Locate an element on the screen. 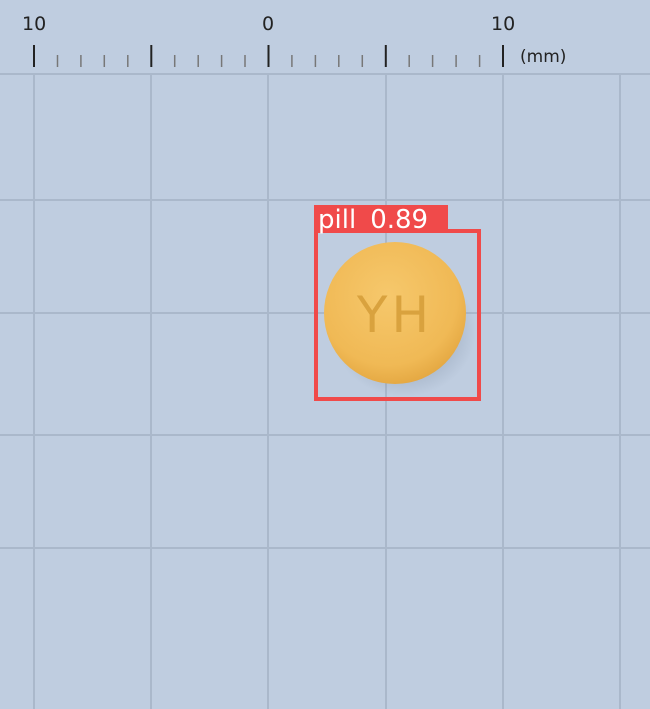  detection-class: pill is located at coordinates (337, 220).